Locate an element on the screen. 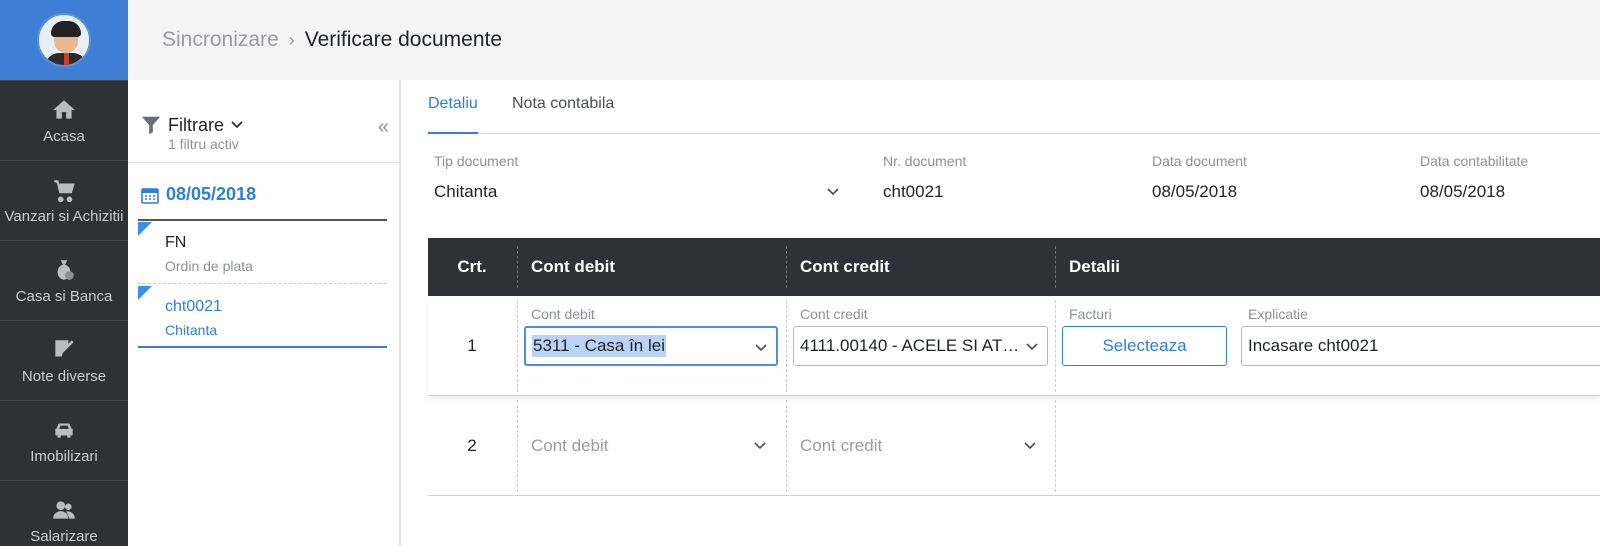  cont-credit-label: Cont credit is located at coordinates (834, 314).